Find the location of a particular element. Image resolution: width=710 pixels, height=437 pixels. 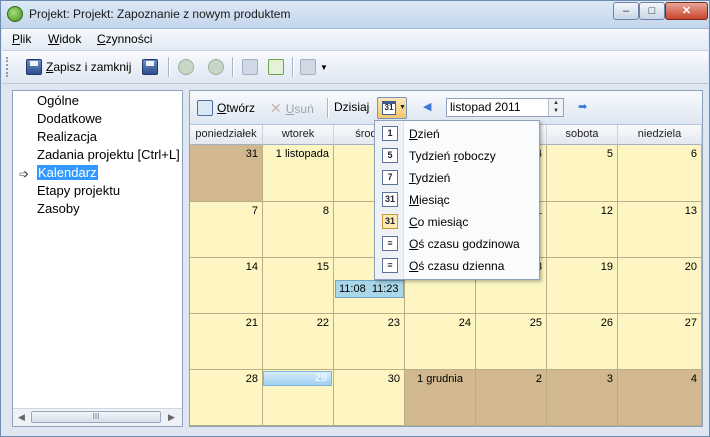

view-menu-item: ≡ Oś czasu dzienna is located at coordinates (457, 266).